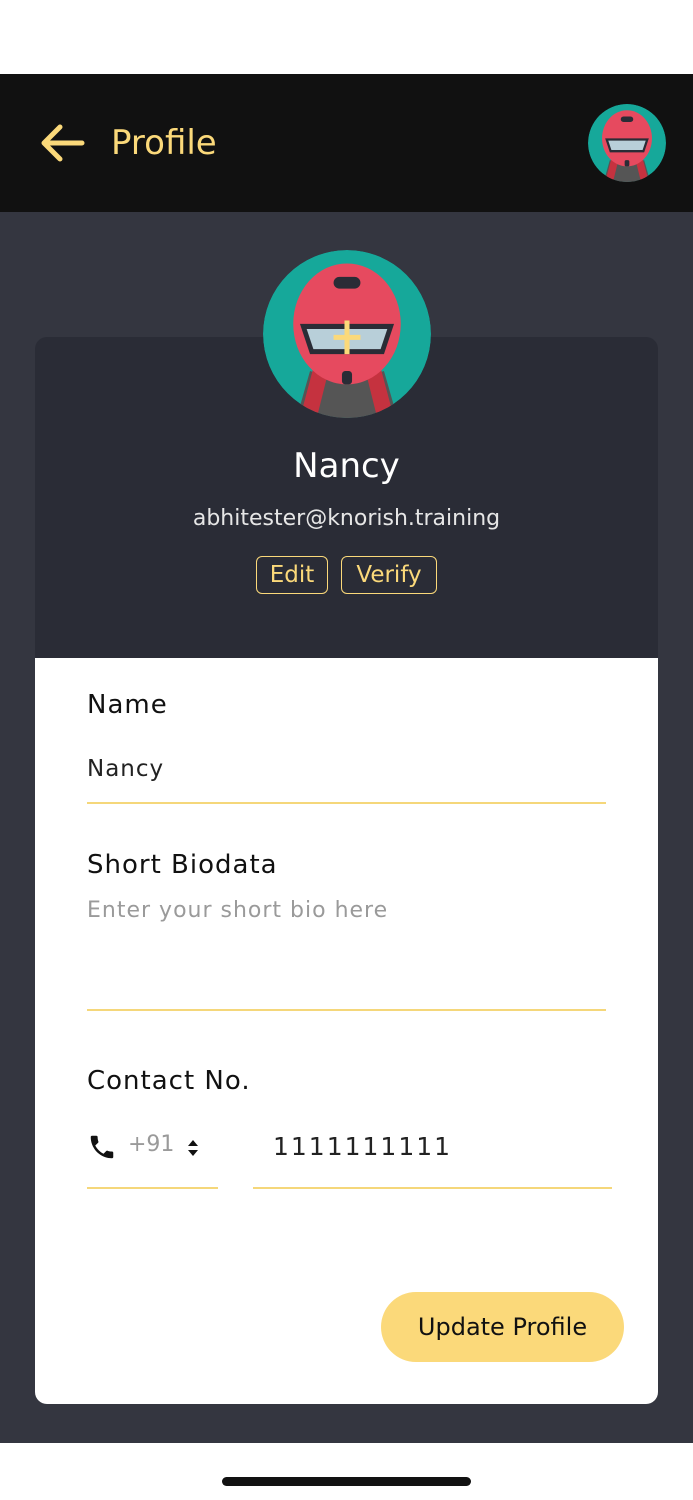 The image size is (693, 1500). What do you see at coordinates (346, 803) in the screenshot?
I see `name-underline` at bounding box center [346, 803].